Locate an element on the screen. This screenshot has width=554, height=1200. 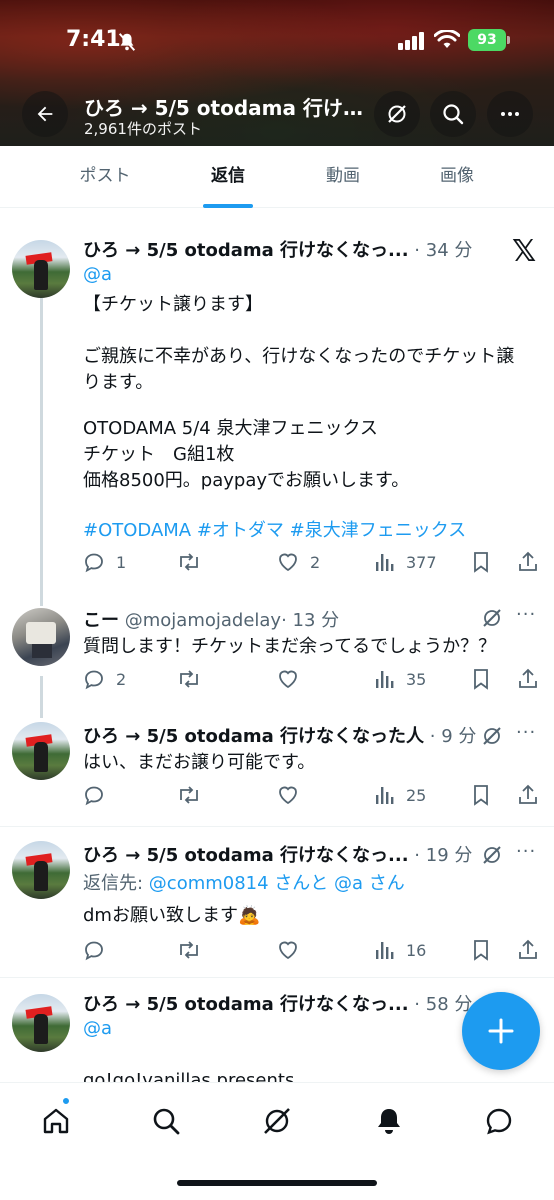
search-icon is located at coordinates (166, 1121).